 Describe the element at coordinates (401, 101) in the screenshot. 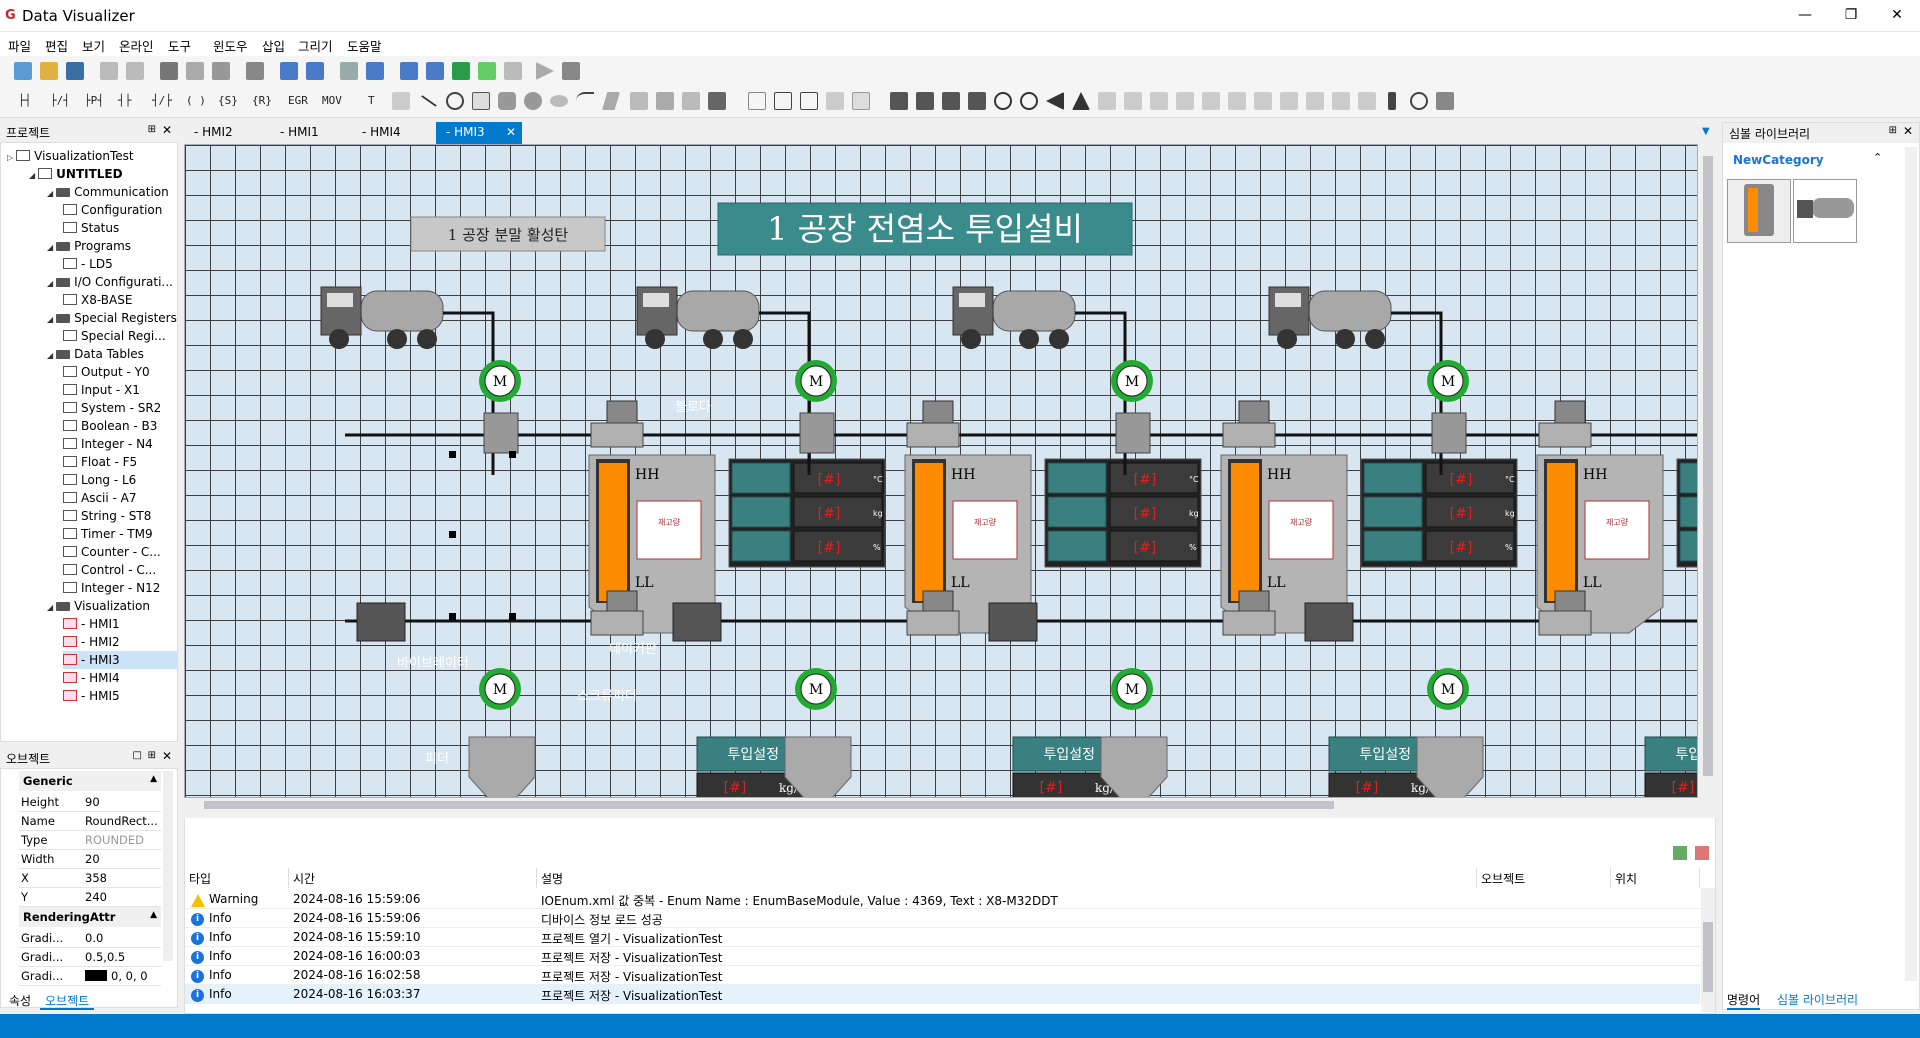

I see `tag-tool-icon` at that location.